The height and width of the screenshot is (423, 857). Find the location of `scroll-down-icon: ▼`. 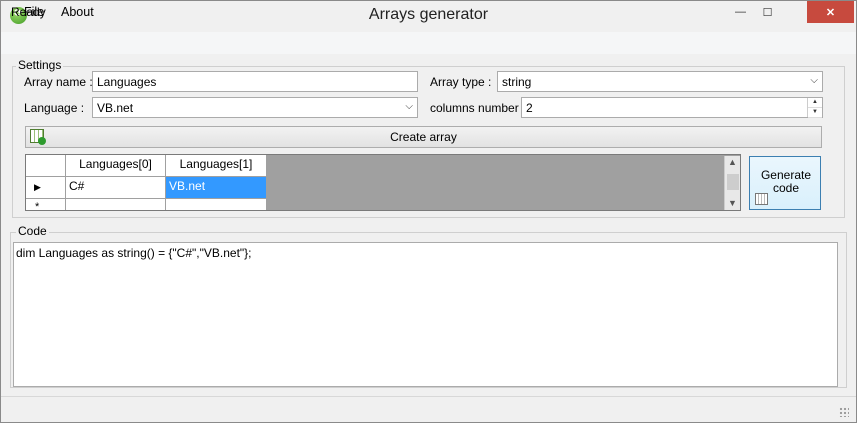

scroll-down-icon: ▼ is located at coordinates (732, 203).